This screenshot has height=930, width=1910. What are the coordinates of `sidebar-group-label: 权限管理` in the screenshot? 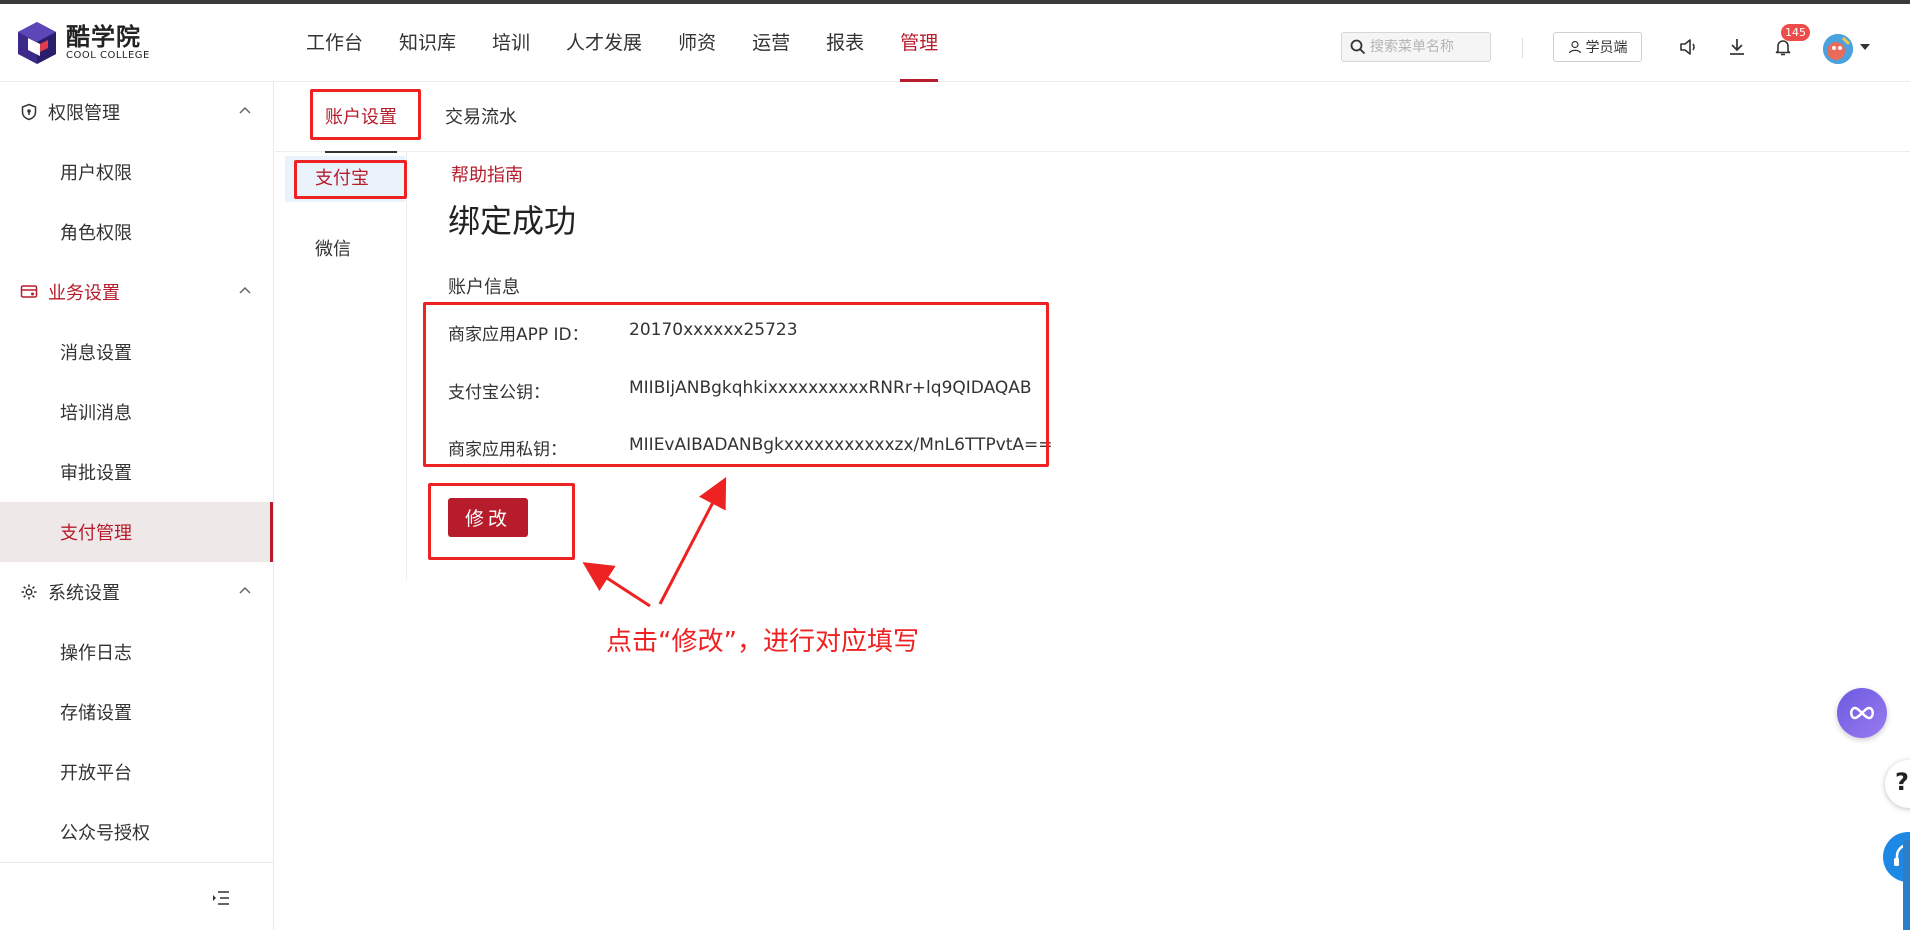 It's located at (84, 113).